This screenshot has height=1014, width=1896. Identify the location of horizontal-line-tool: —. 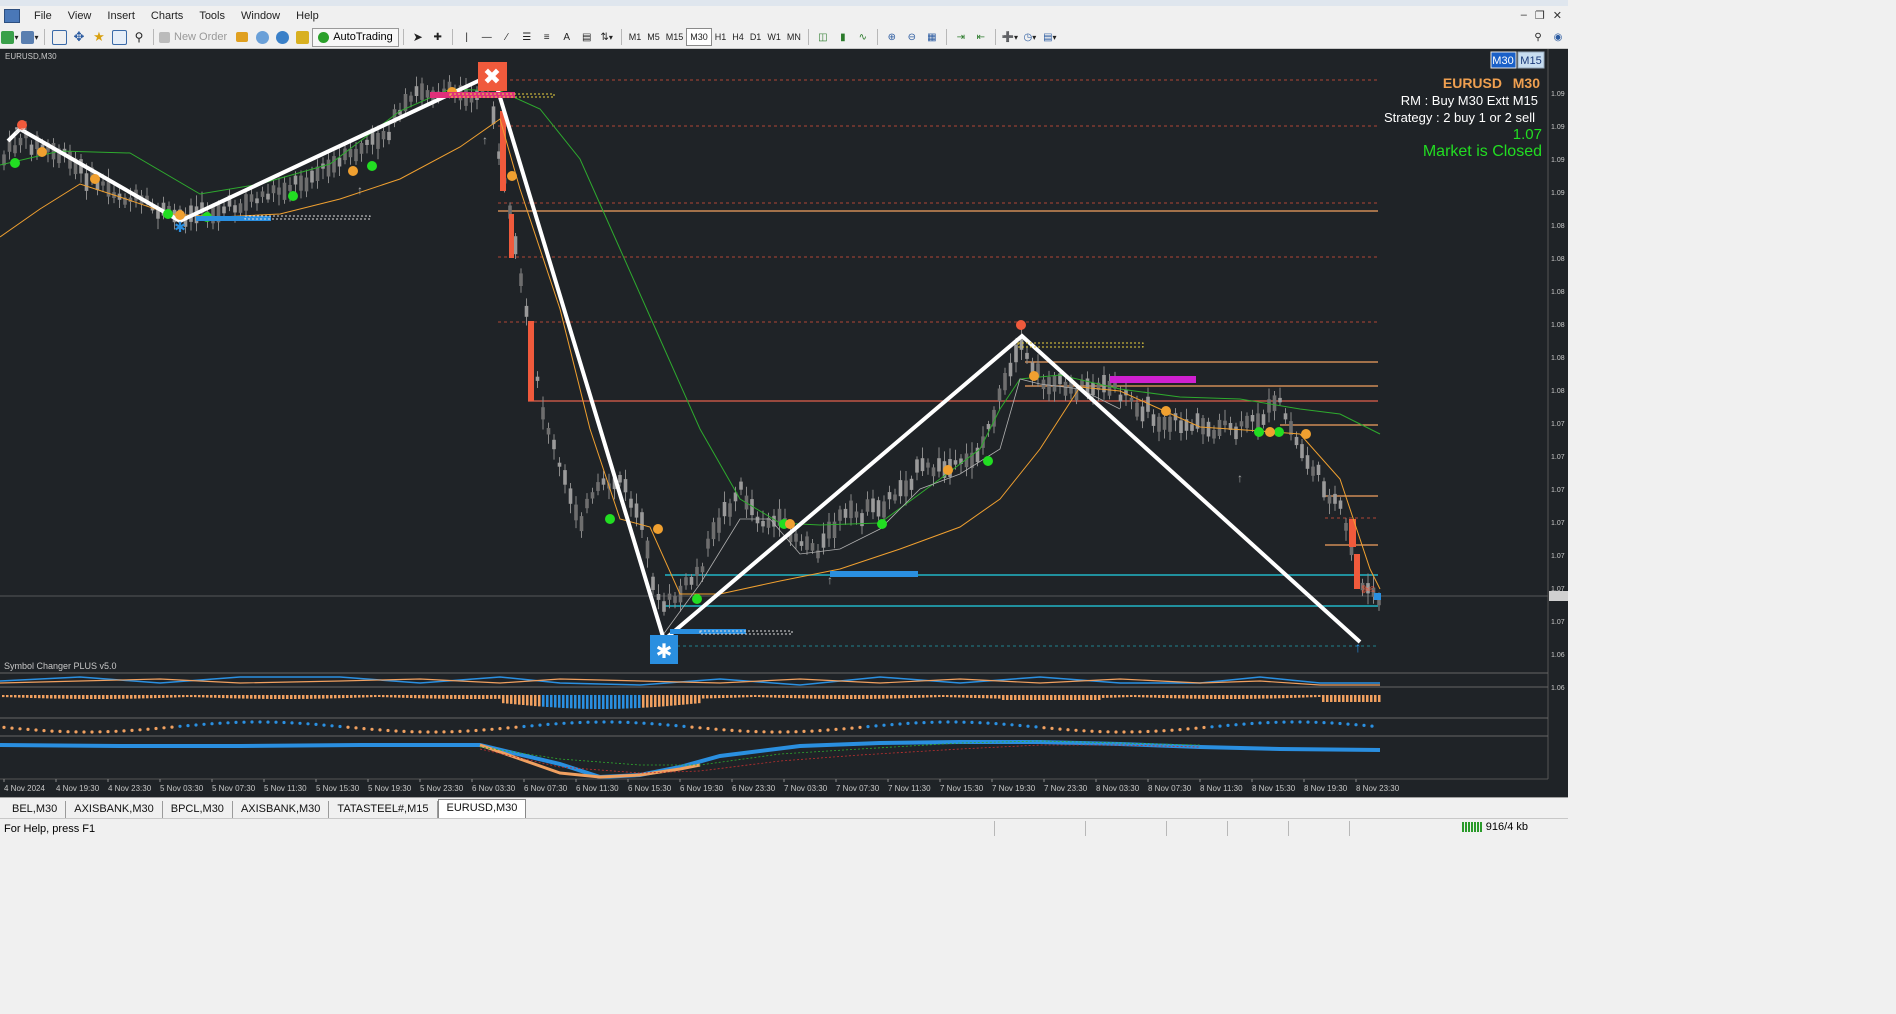
(487, 37).